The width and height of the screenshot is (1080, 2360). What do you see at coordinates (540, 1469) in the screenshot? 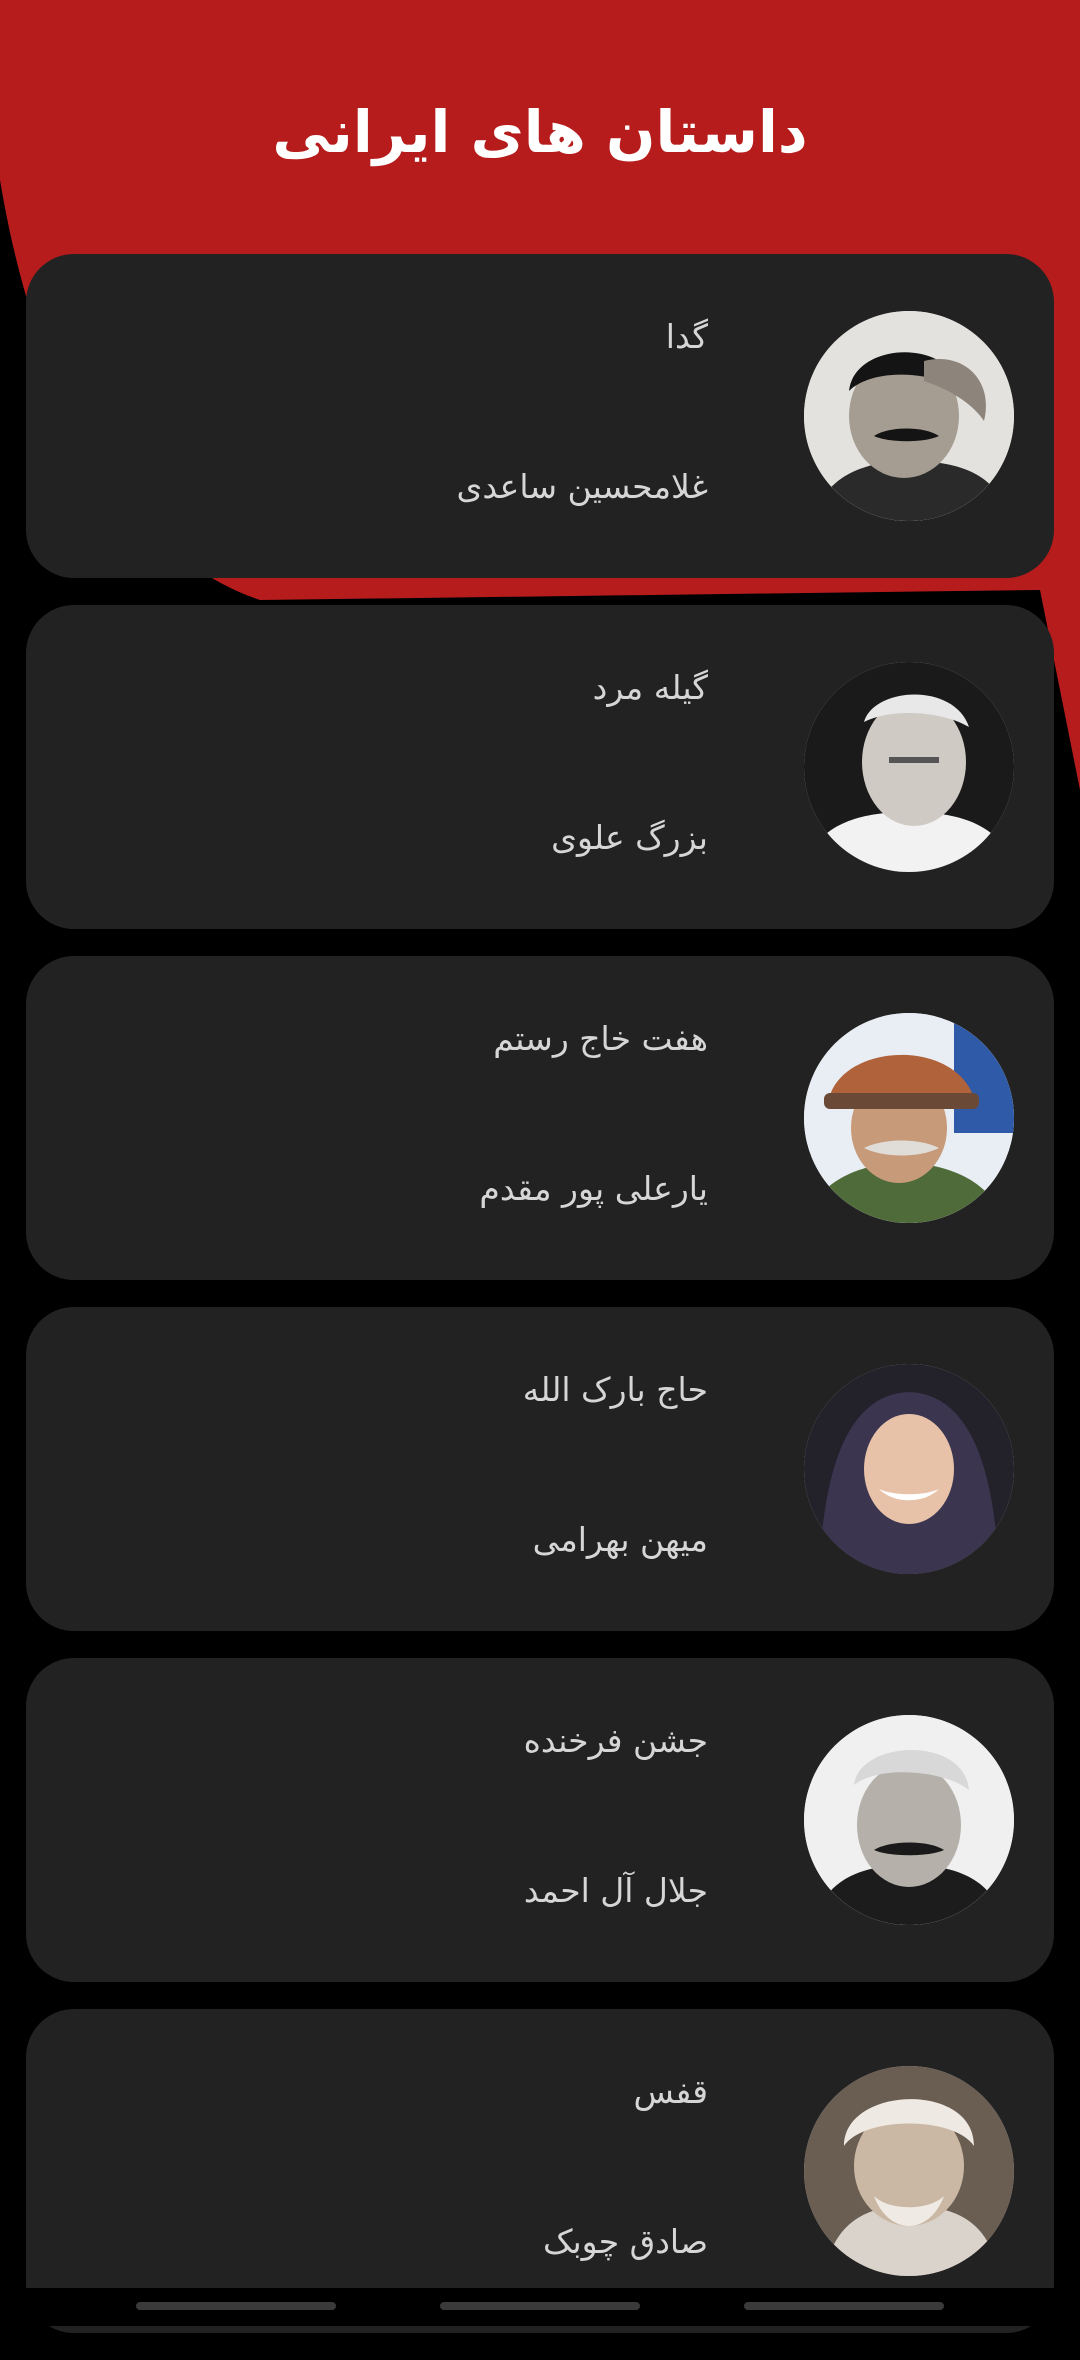
I see `story-card: حاج بارک الله میهن بهرامی` at bounding box center [540, 1469].